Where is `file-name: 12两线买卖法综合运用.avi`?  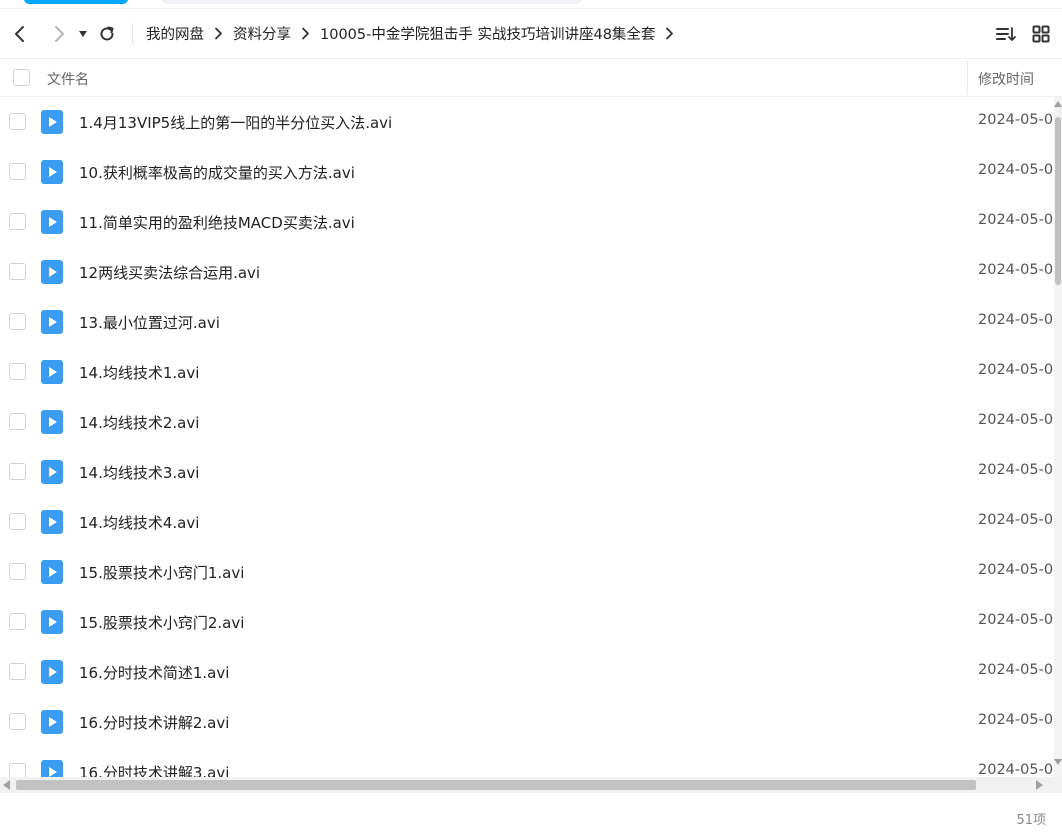 file-name: 12两线买卖法综合运用.avi is located at coordinates (169, 272).